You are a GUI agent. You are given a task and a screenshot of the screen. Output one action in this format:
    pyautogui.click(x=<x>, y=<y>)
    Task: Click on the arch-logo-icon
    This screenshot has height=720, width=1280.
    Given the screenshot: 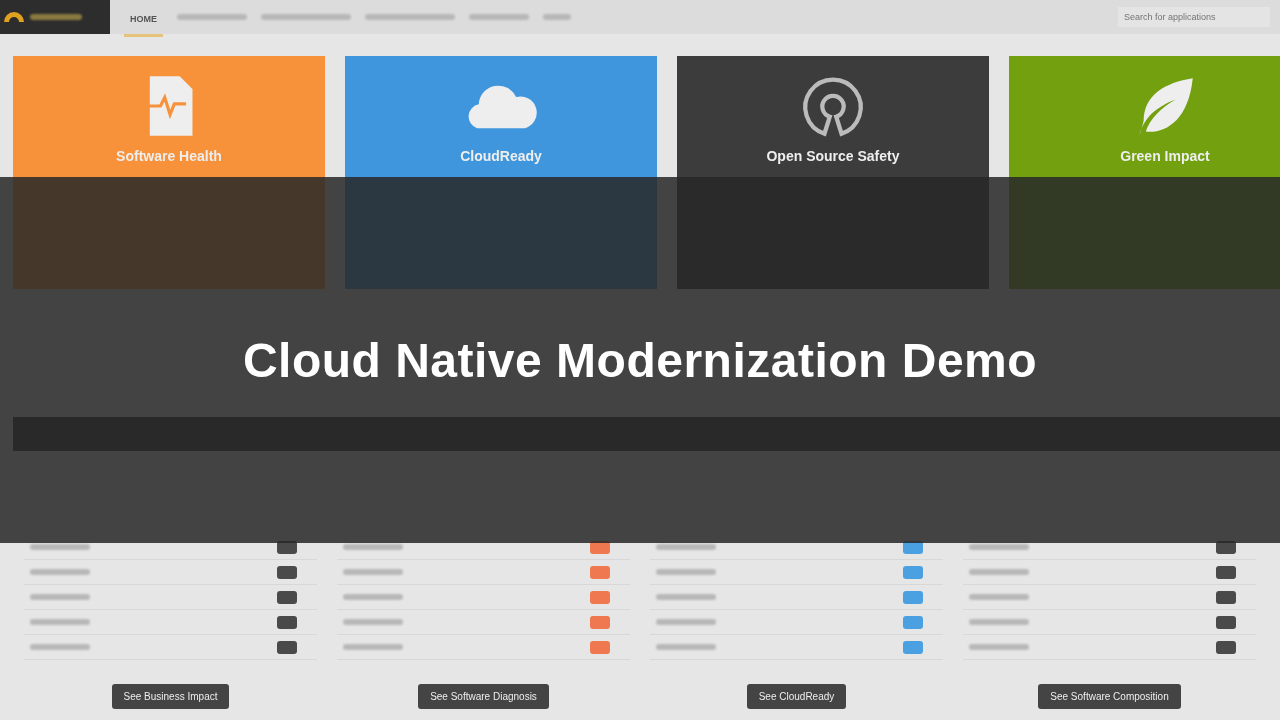 What is the action you would take?
    pyautogui.click(x=14, y=17)
    